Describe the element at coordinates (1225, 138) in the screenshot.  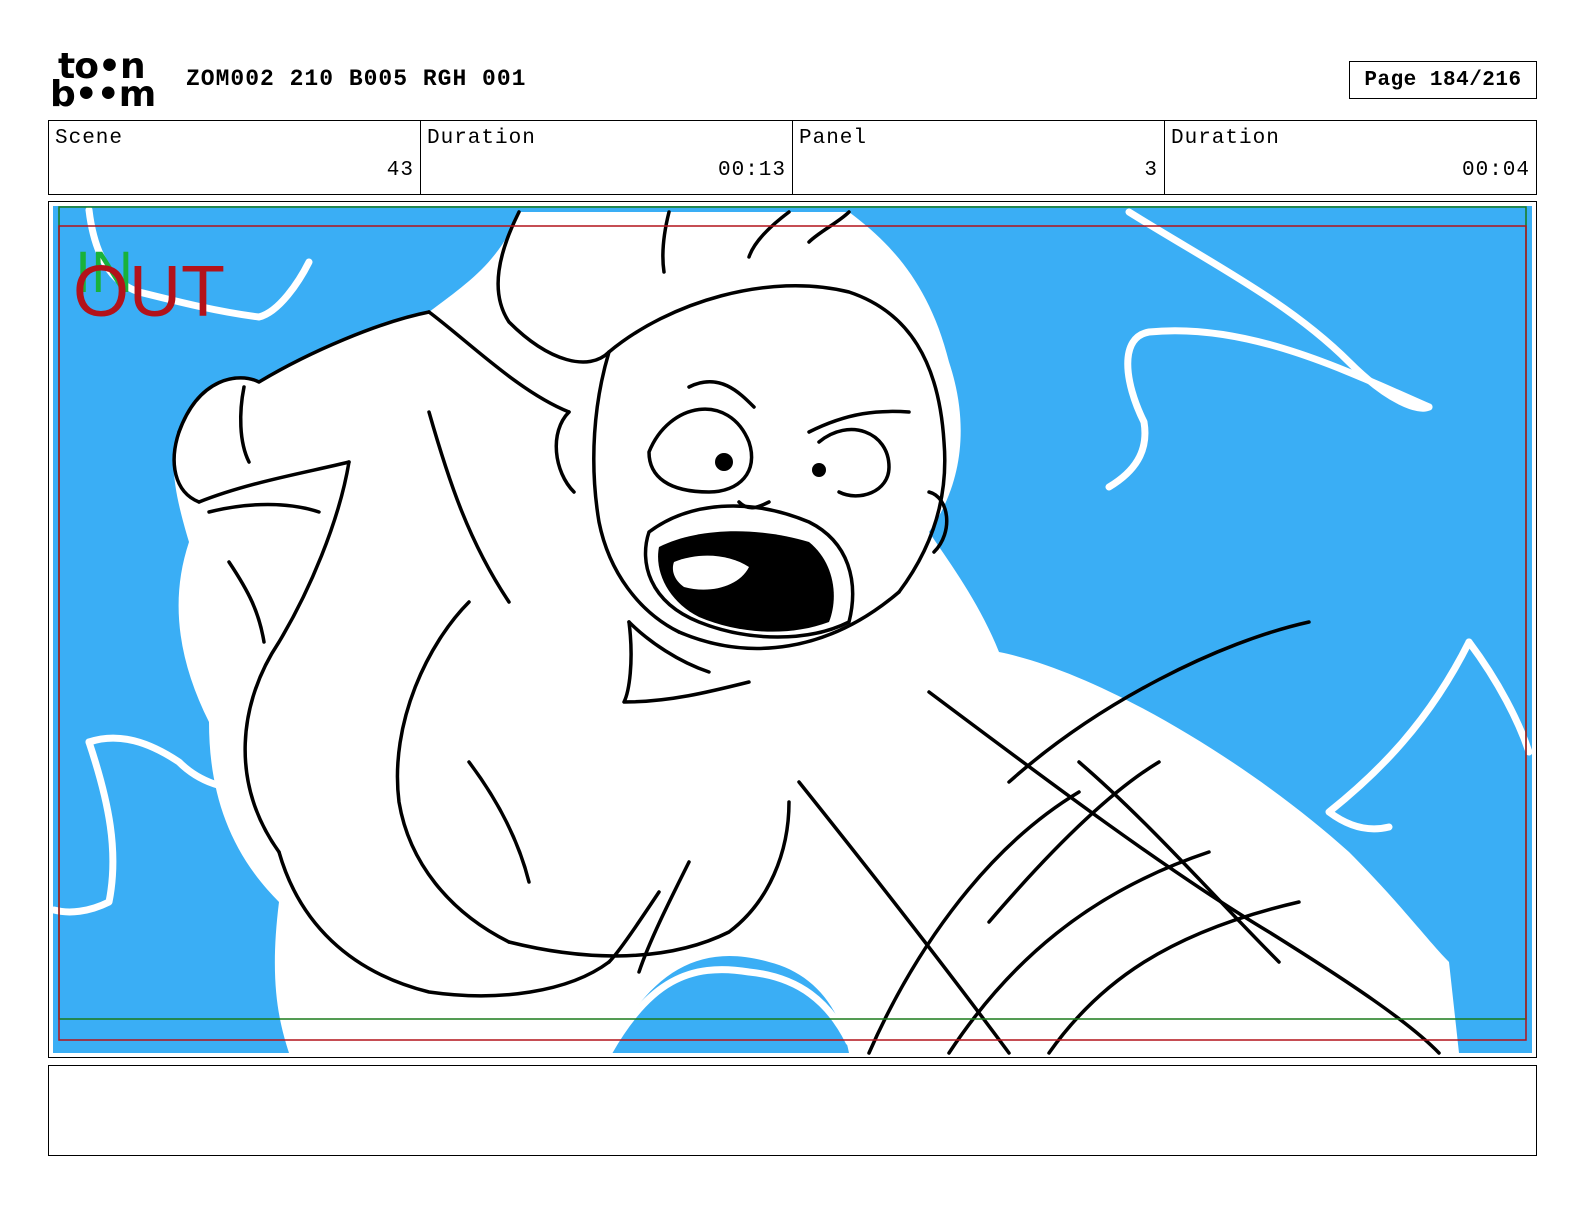
I see `panel-duration-label: Duration` at that location.